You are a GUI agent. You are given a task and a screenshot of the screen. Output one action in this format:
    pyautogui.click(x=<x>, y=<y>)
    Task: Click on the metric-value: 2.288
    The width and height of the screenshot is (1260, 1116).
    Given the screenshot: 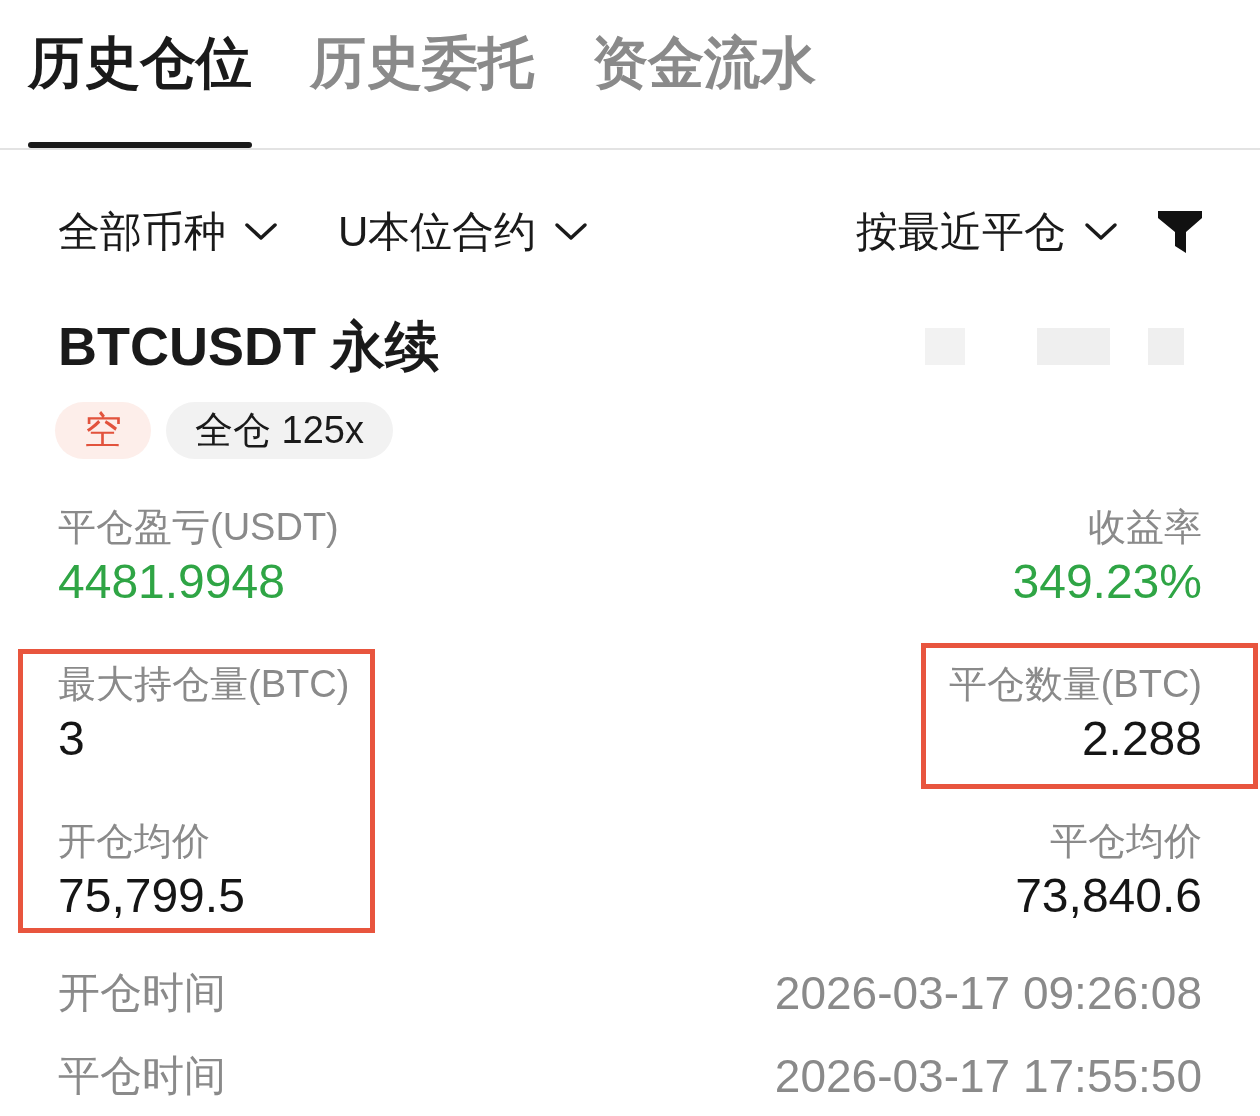 What is the action you would take?
    pyautogui.click(x=1141, y=739)
    